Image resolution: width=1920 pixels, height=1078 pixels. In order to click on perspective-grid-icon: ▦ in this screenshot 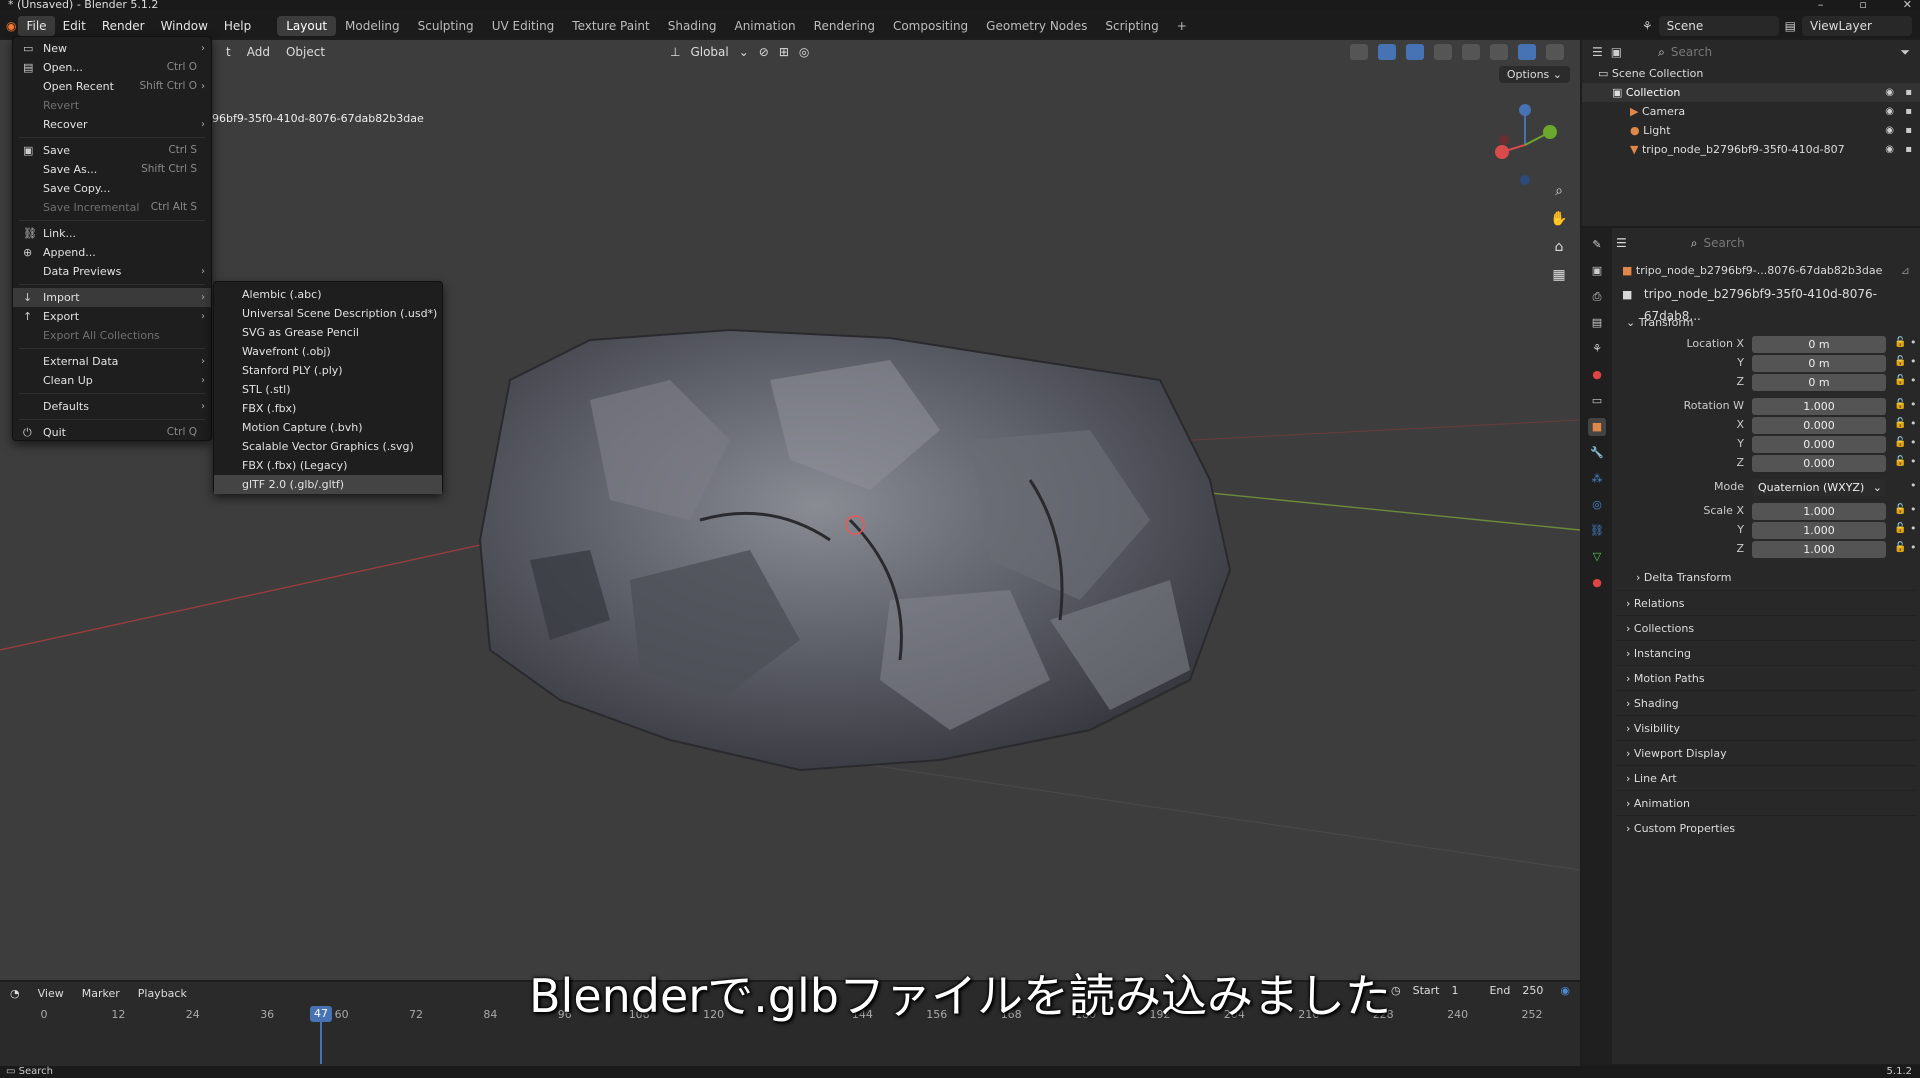, I will do `click(1559, 275)`.